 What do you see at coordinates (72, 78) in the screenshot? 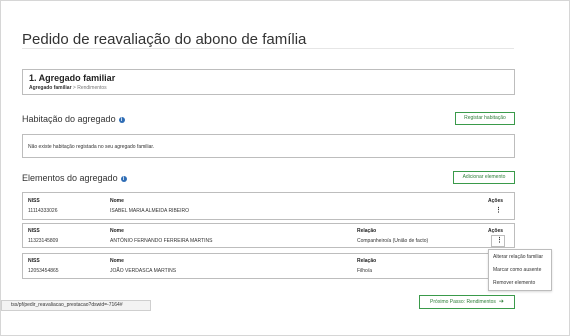
I see `step-title: 1. Agregado familiar` at bounding box center [72, 78].